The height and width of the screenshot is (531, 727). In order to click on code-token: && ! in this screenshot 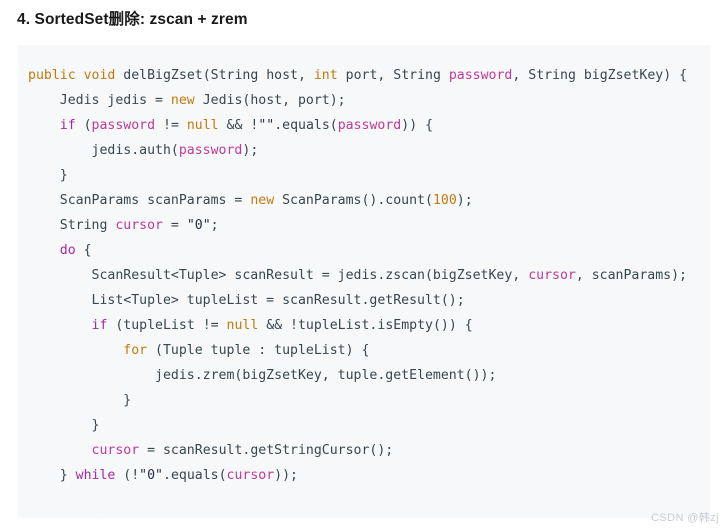, I will do `click(238, 125)`.